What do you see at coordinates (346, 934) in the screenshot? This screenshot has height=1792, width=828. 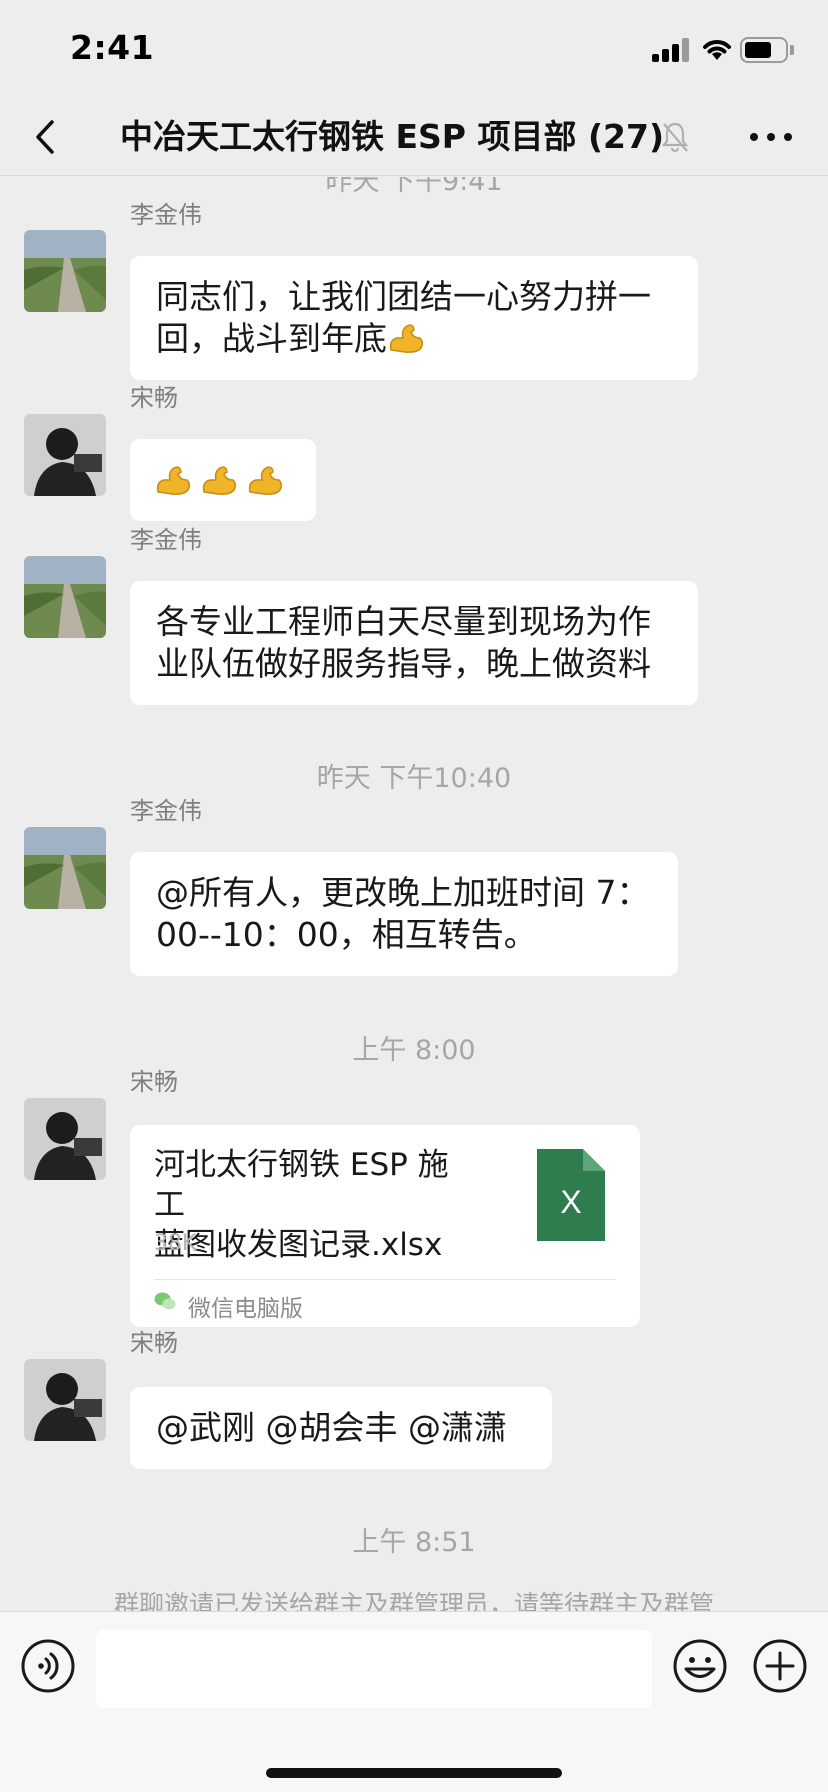 I see `message-text: 00--10：00，相互转告。` at bounding box center [346, 934].